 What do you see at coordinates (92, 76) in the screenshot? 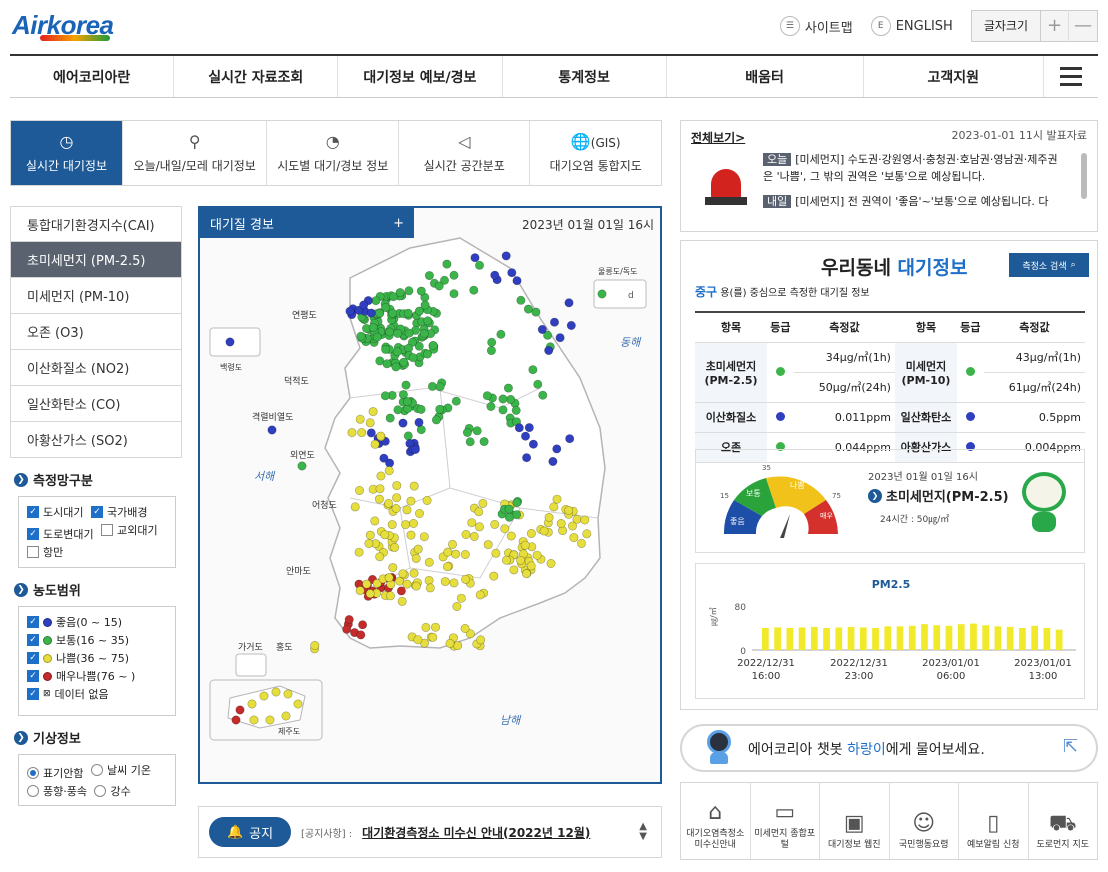
I see `nav-about: 에어코리아란` at bounding box center [92, 76].